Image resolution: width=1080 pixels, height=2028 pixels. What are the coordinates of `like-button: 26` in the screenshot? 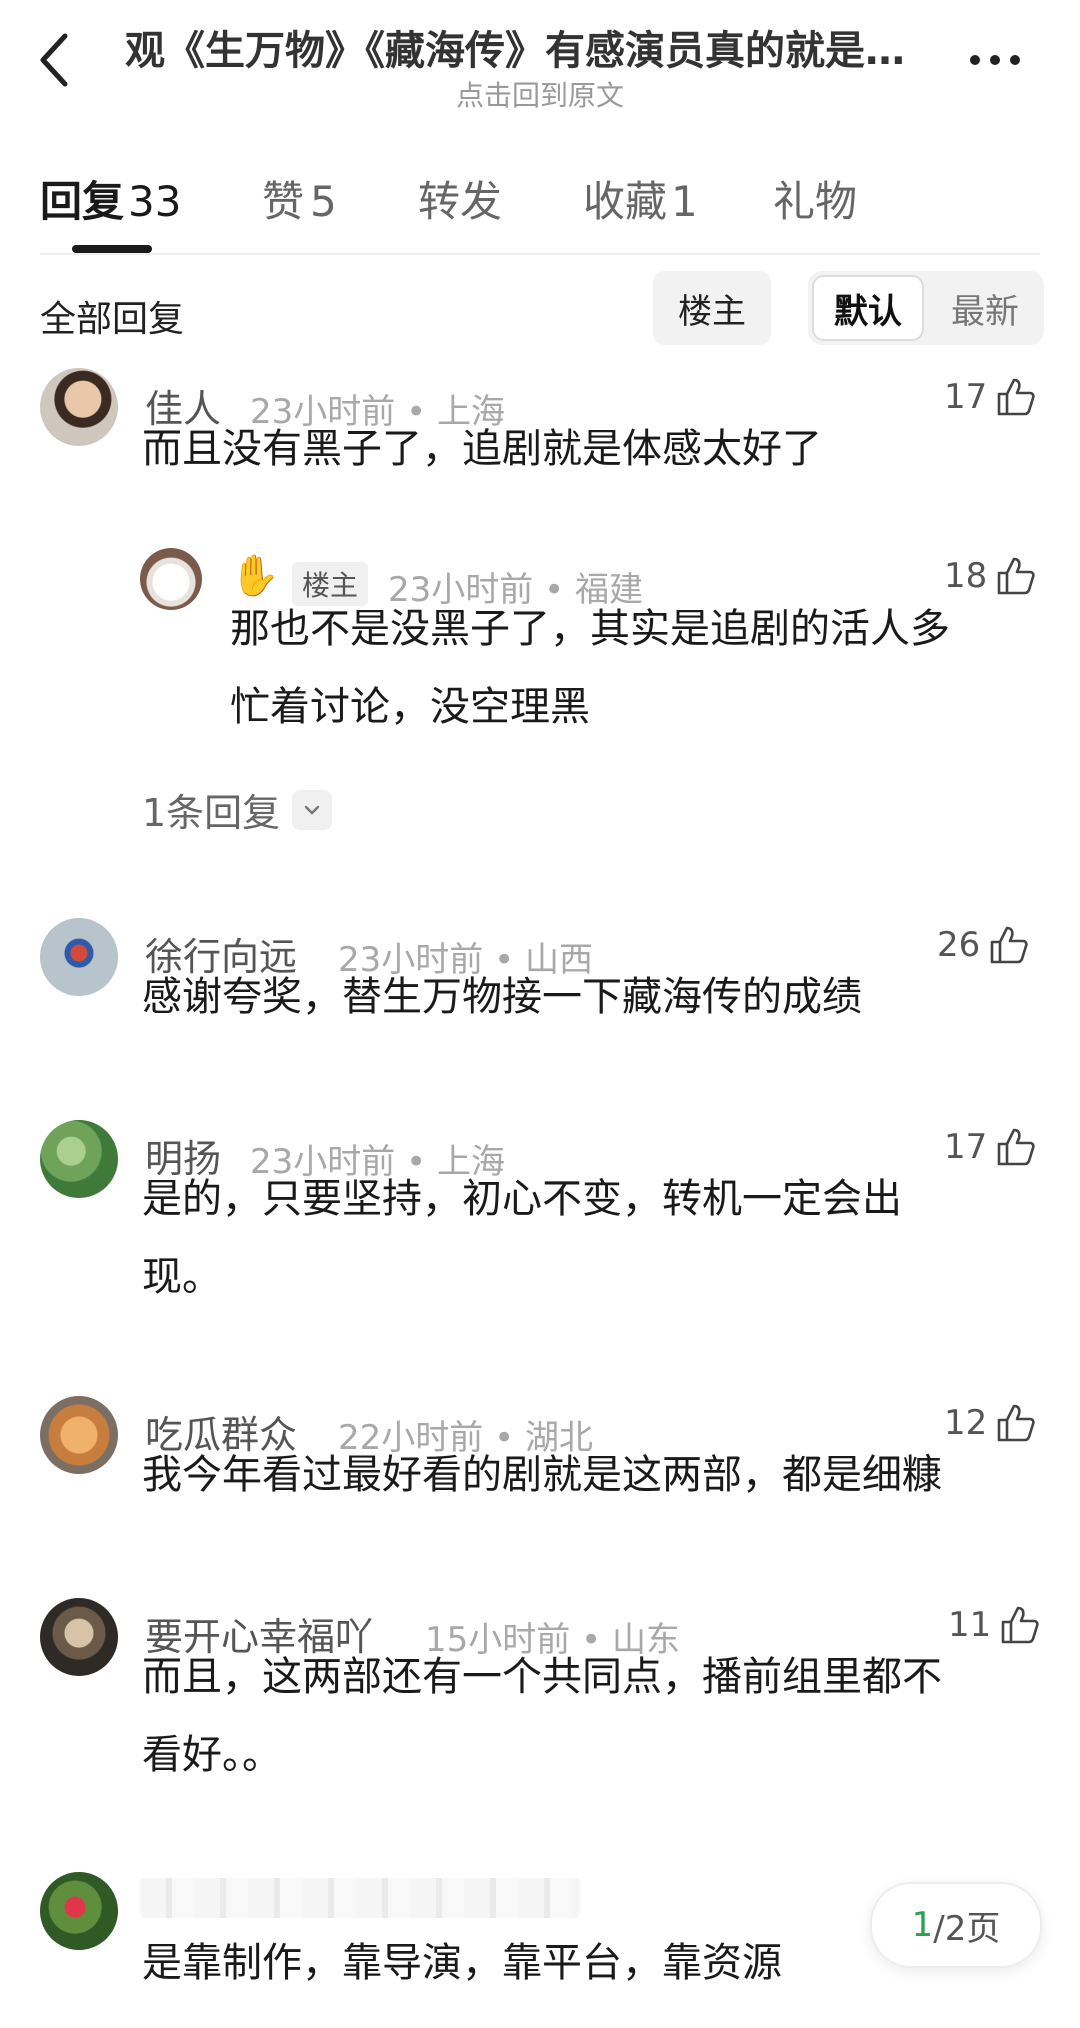 It's located at (983, 945).